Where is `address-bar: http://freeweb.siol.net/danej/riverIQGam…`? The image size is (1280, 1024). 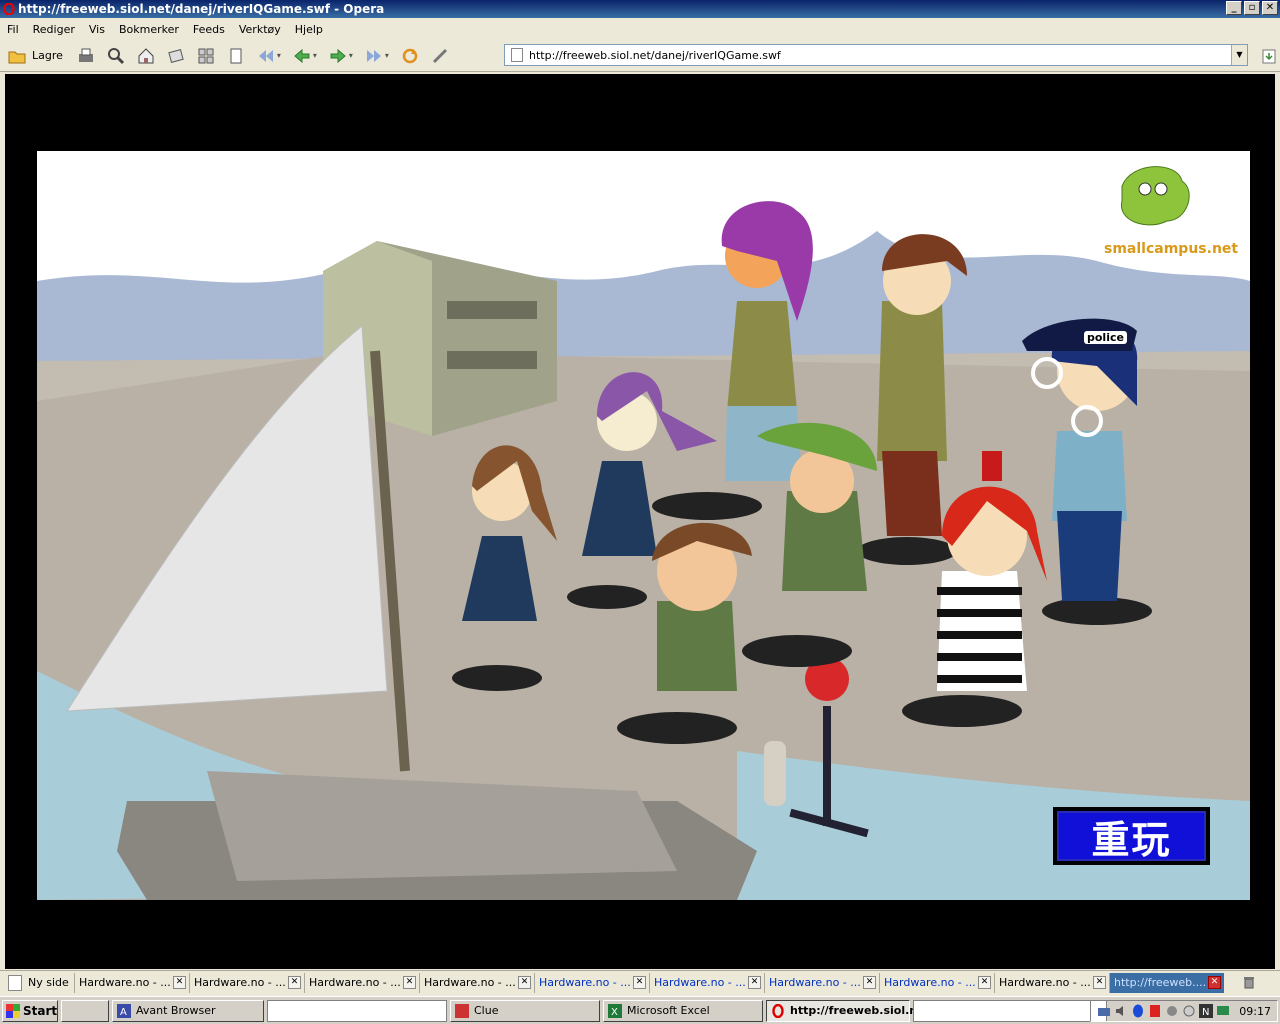
address-bar: http://freeweb.siol.net/danej/riverIQGam… is located at coordinates (876, 55).